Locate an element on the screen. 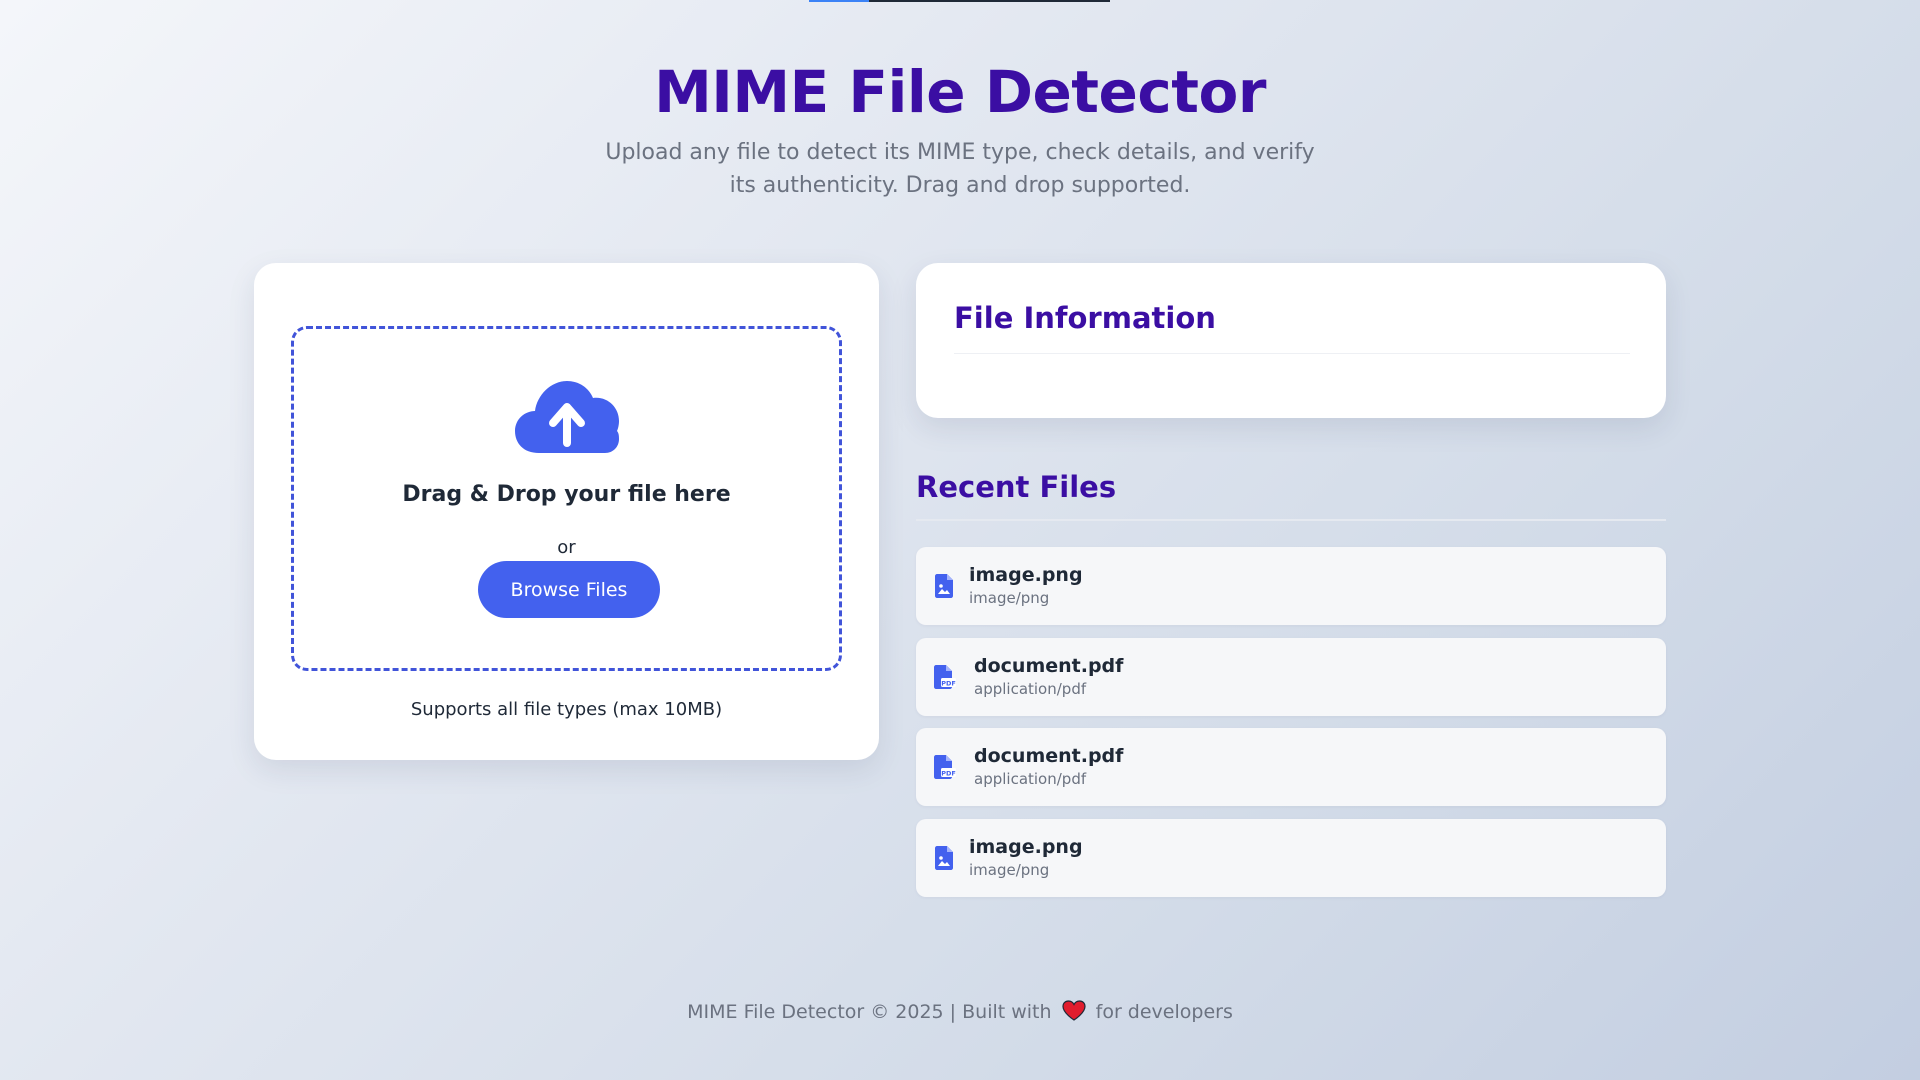  cloud-upload-icon is located at coordinates (567, 417).